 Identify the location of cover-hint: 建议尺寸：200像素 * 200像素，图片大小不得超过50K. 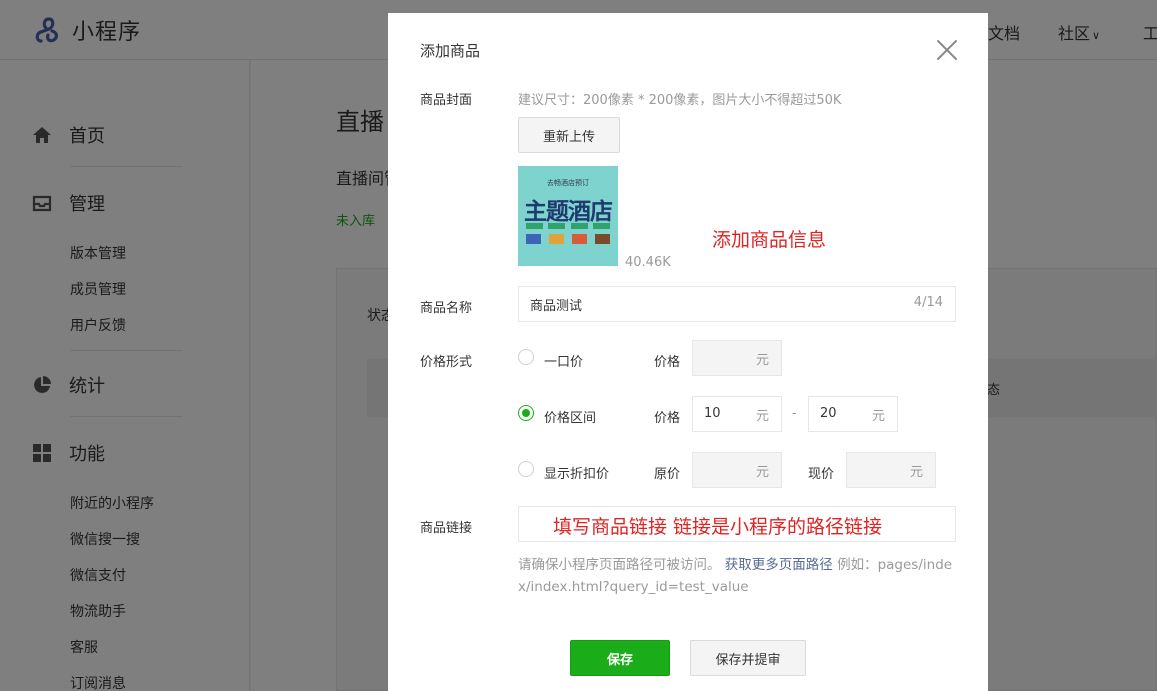
(680, 100).